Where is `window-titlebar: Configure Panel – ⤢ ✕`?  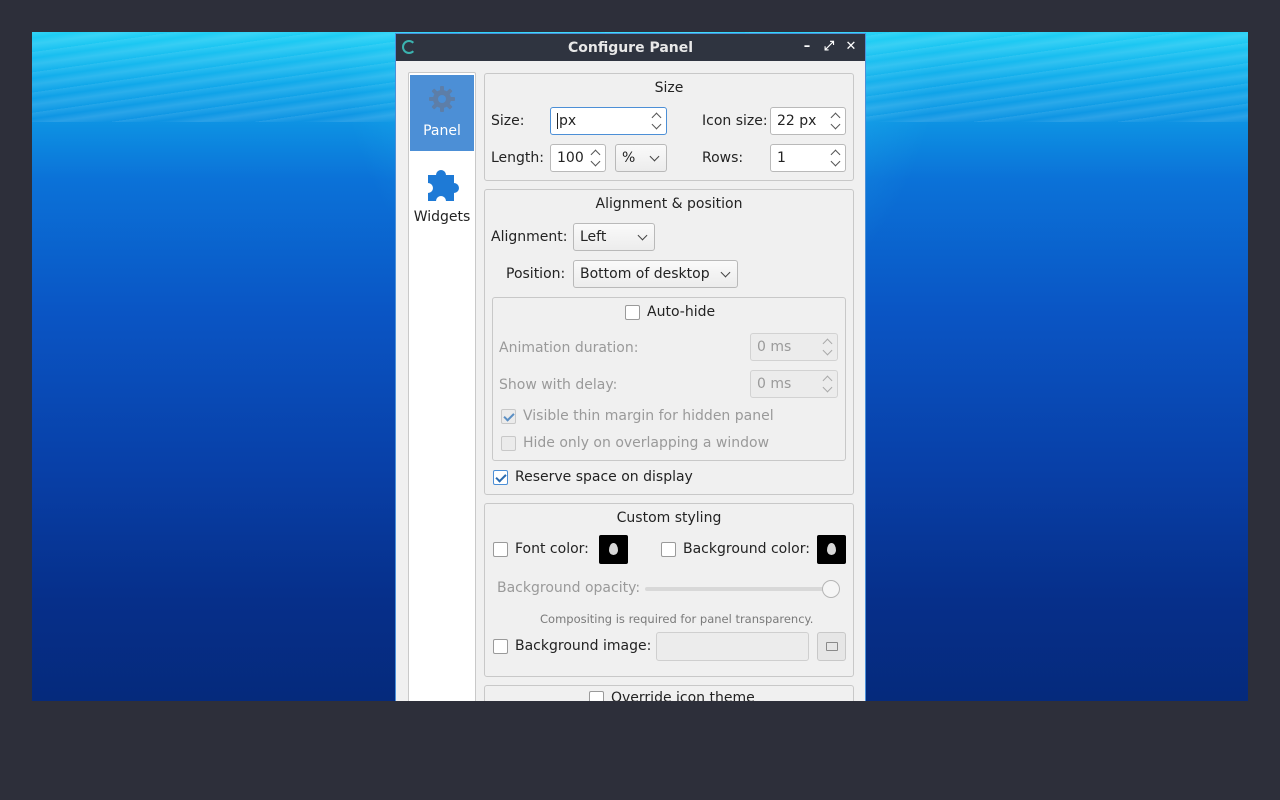
window-titlebar: Configure Panel – ⤢ ✕ is located at coordinates (630, 47).